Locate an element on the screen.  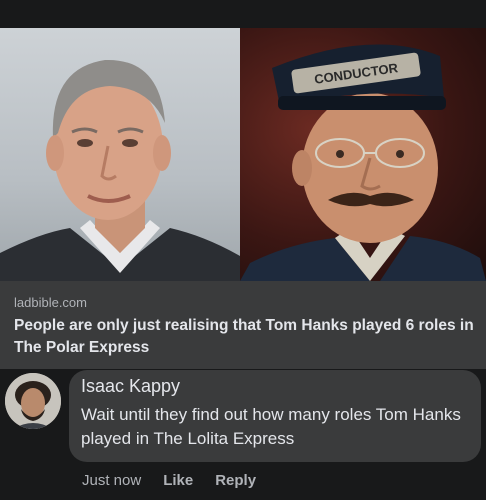
comment-timestamp: Just now is located at coordinates (112, 480).